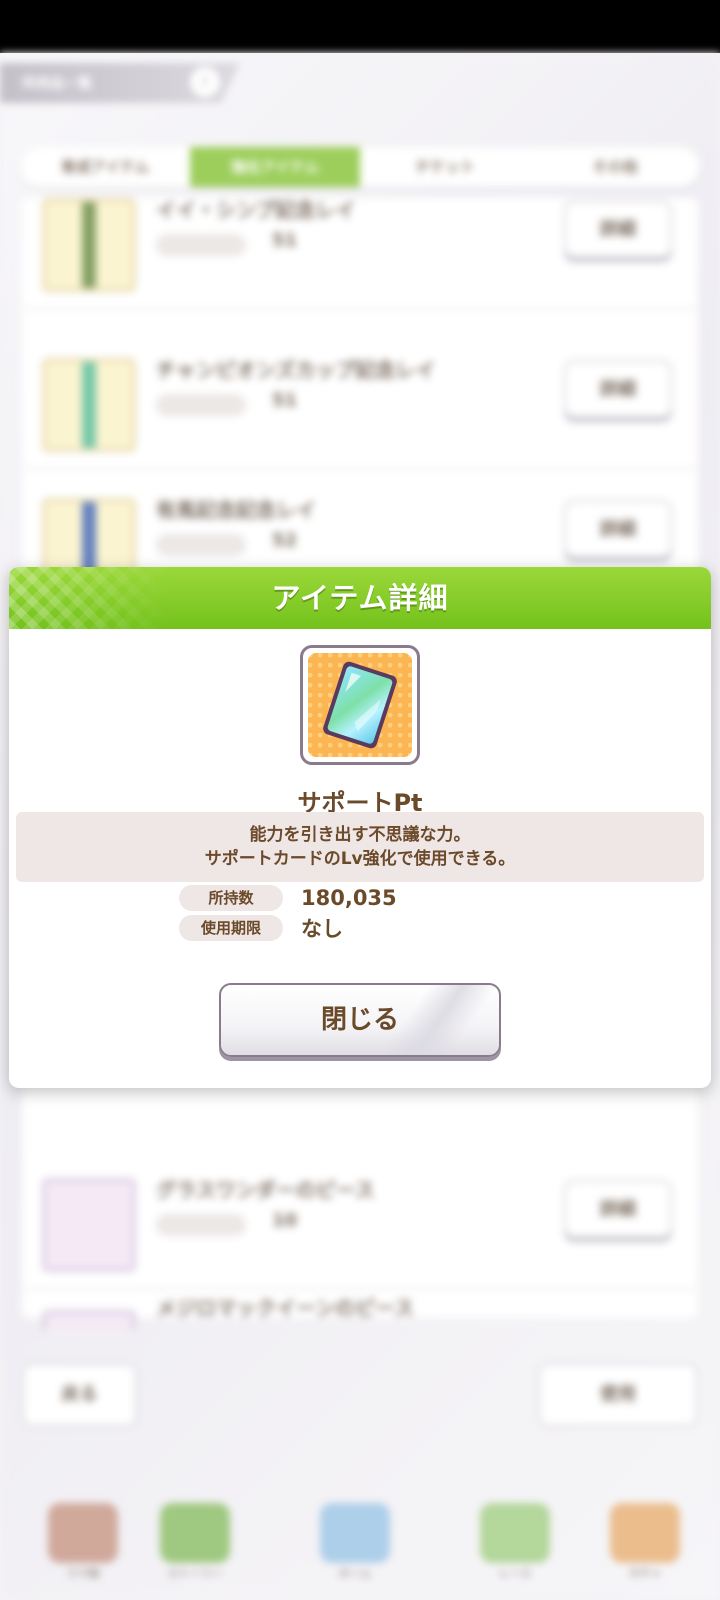 This screenshot has width=720, height=1600. I want to click on expiry-value: なし, so click(322, 929).